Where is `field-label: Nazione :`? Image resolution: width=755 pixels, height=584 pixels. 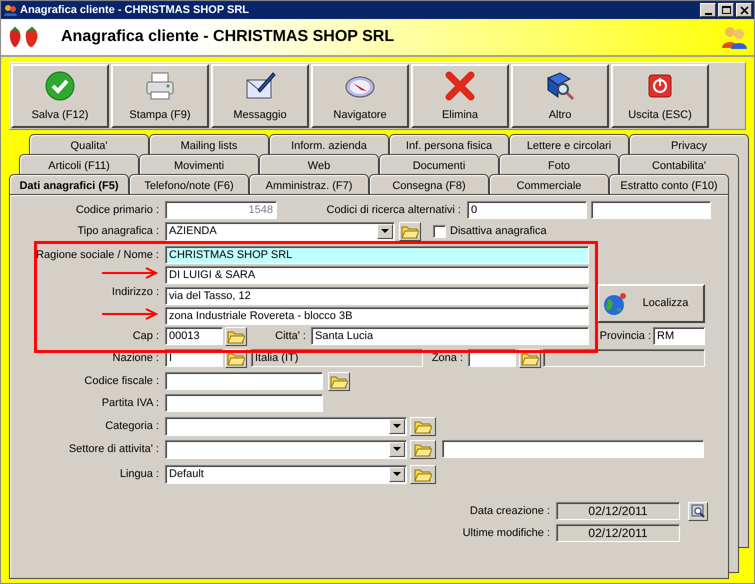 field-label: Nazione : is located at coordinates (135, 358).